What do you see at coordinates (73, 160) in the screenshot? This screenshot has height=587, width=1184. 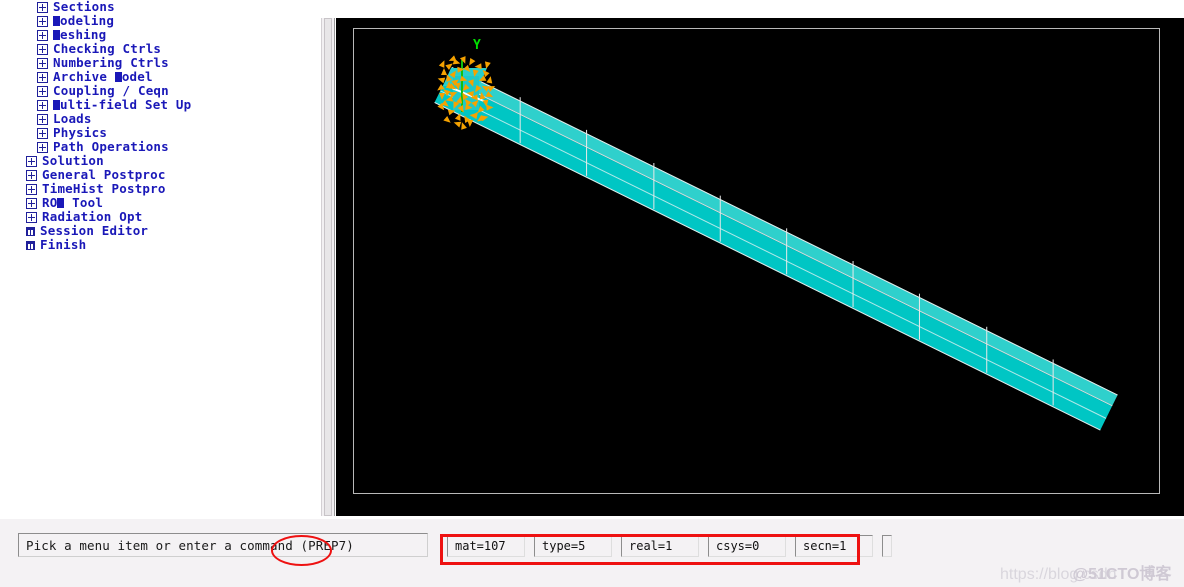 I see `tree-item-label: Solution` at bounding box center [73, 160].